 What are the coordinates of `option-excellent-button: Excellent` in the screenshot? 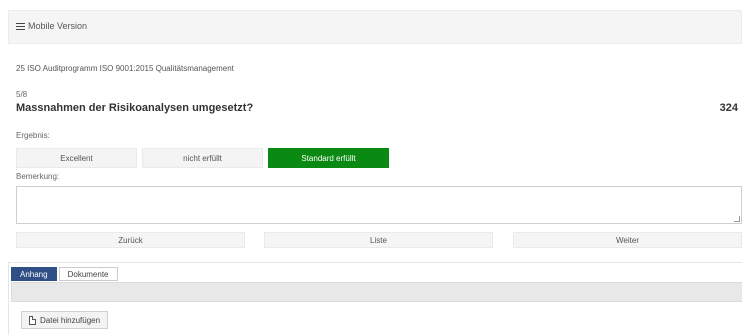 It's located at (76, 158).